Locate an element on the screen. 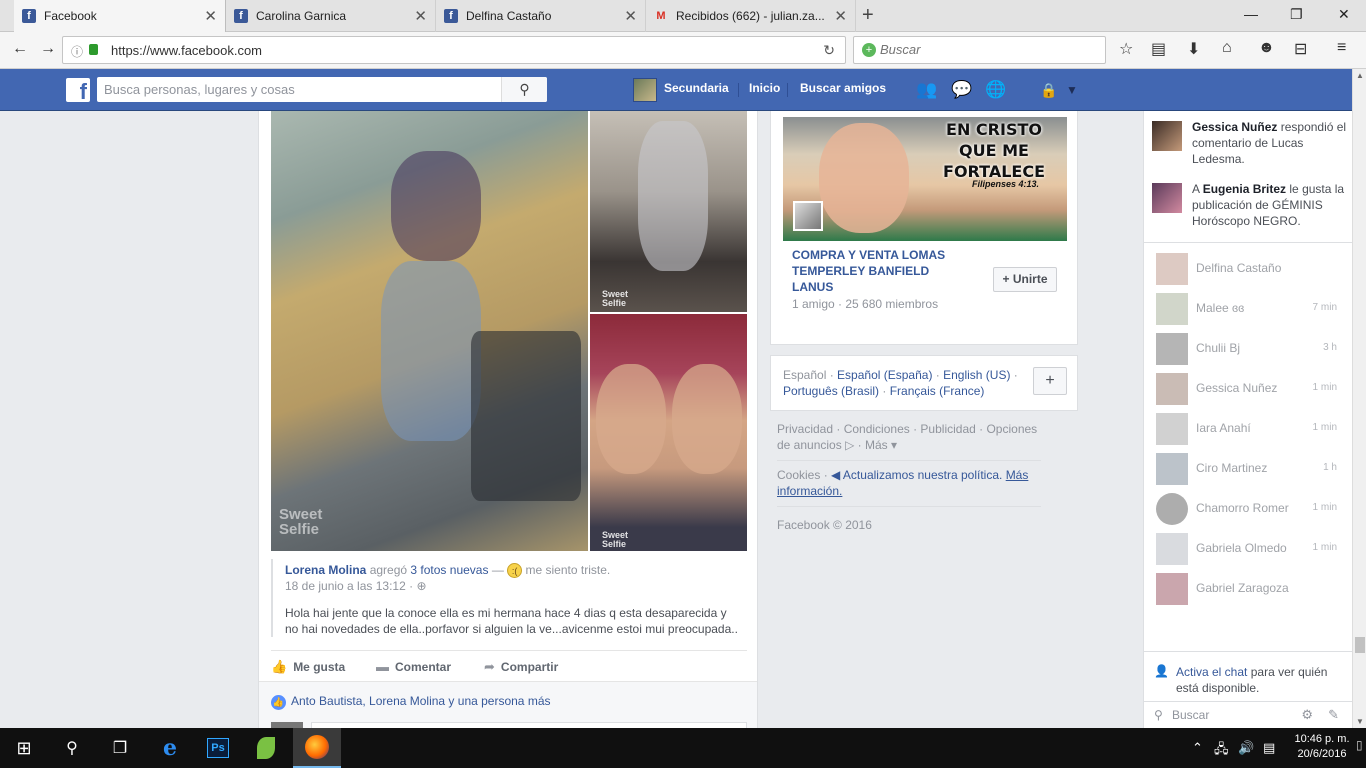  minimize-icon: — is located at coordinates (1251, 14).